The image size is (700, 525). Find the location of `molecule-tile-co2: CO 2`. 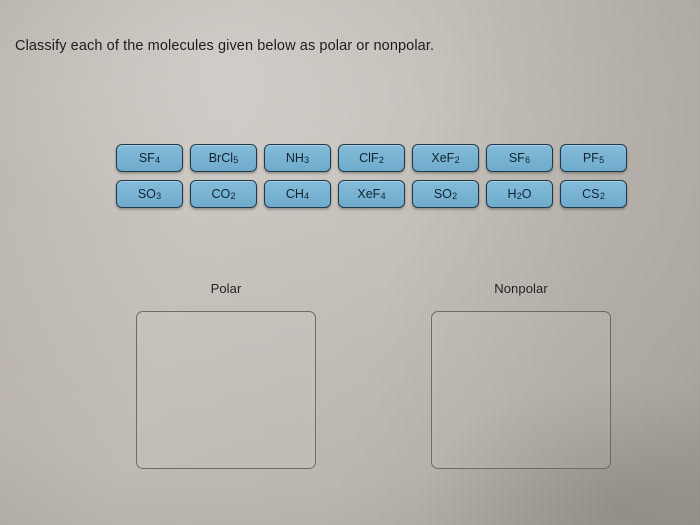

molecule-tile-co2: CO 2 is located at coordinates (223, 194).